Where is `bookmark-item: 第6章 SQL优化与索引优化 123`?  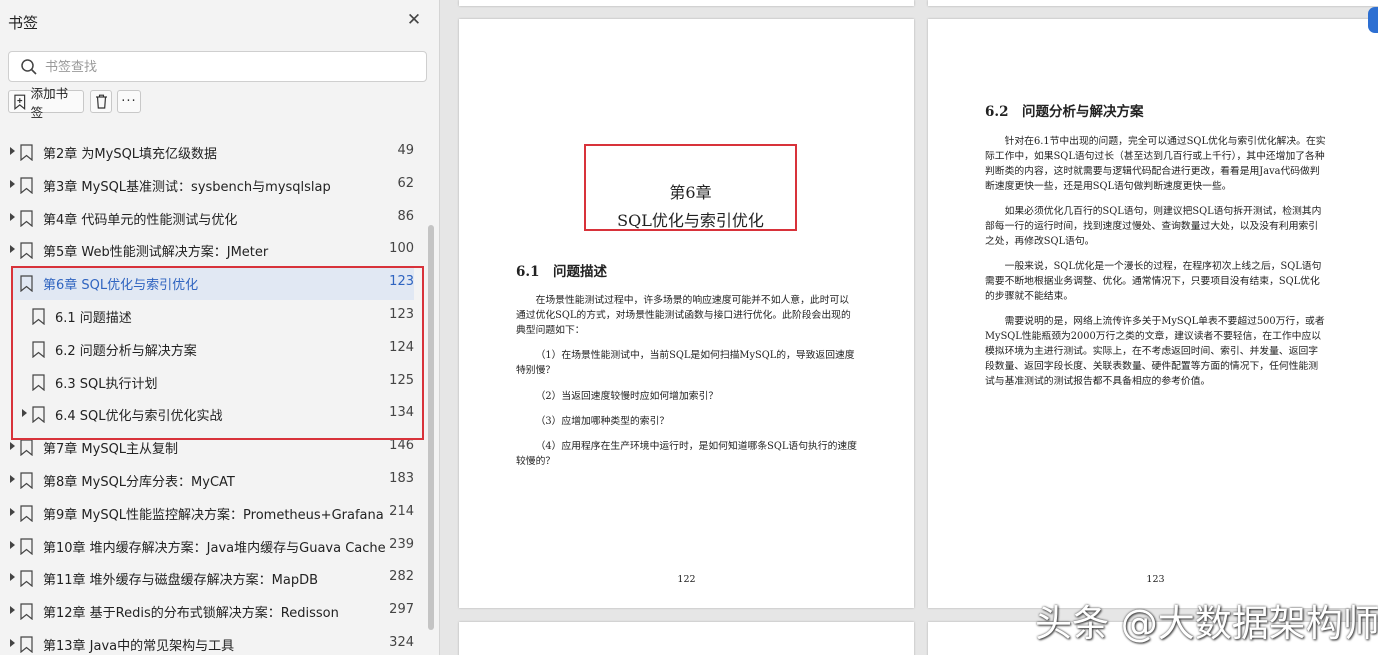
bookmark-item: 第6章 SQL优化与索引优化 123 is located at coordinates (212, 284).